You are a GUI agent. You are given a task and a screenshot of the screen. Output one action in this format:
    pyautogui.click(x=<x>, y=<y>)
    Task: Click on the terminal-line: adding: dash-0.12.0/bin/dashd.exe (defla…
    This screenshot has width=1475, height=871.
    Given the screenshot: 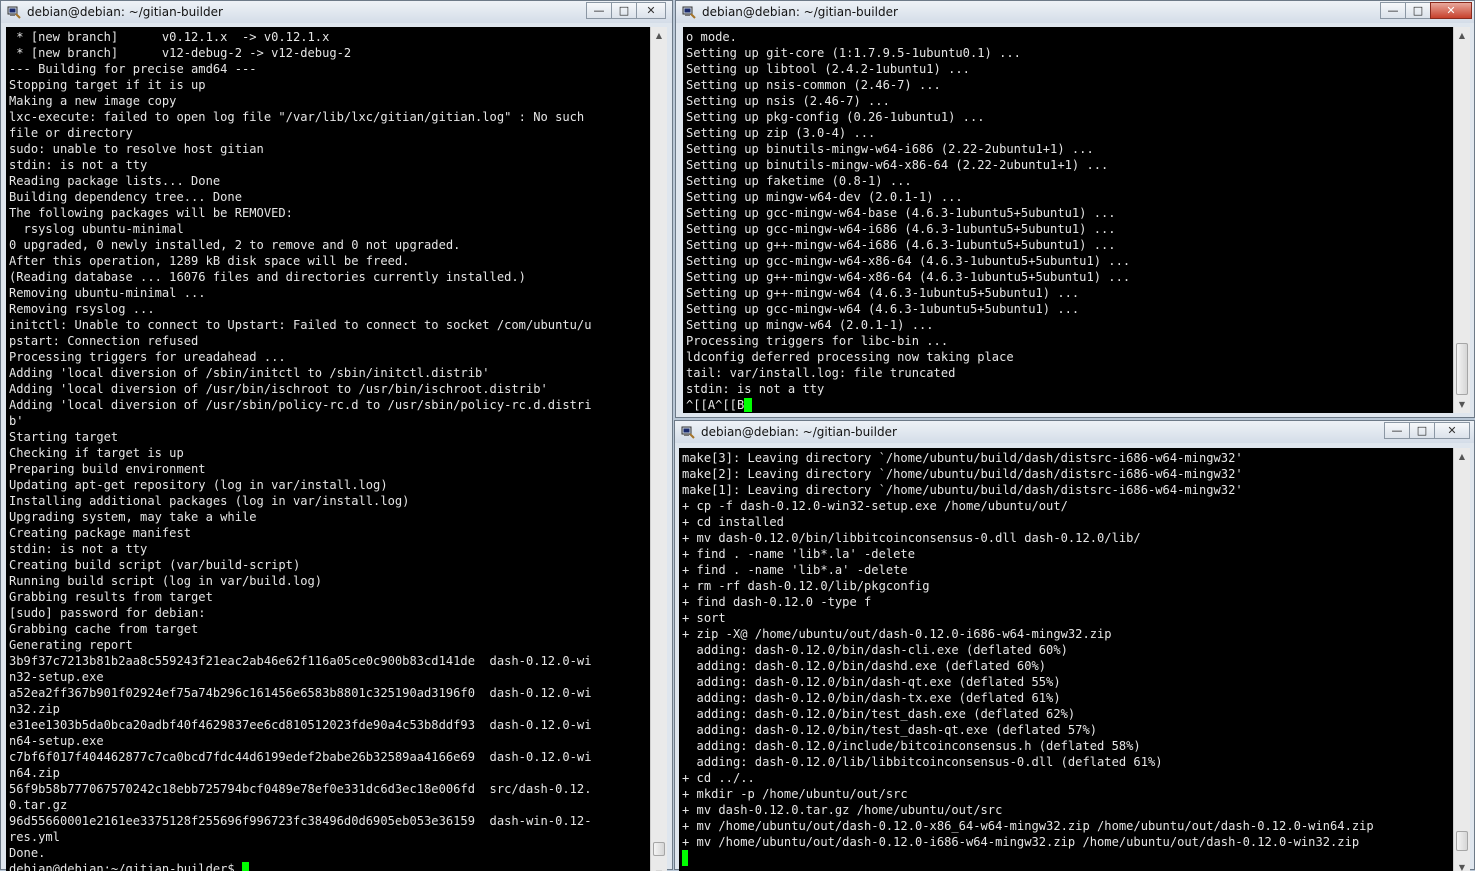 What is the action you would take?
    pyautogui.click(x=864, y=666)
    